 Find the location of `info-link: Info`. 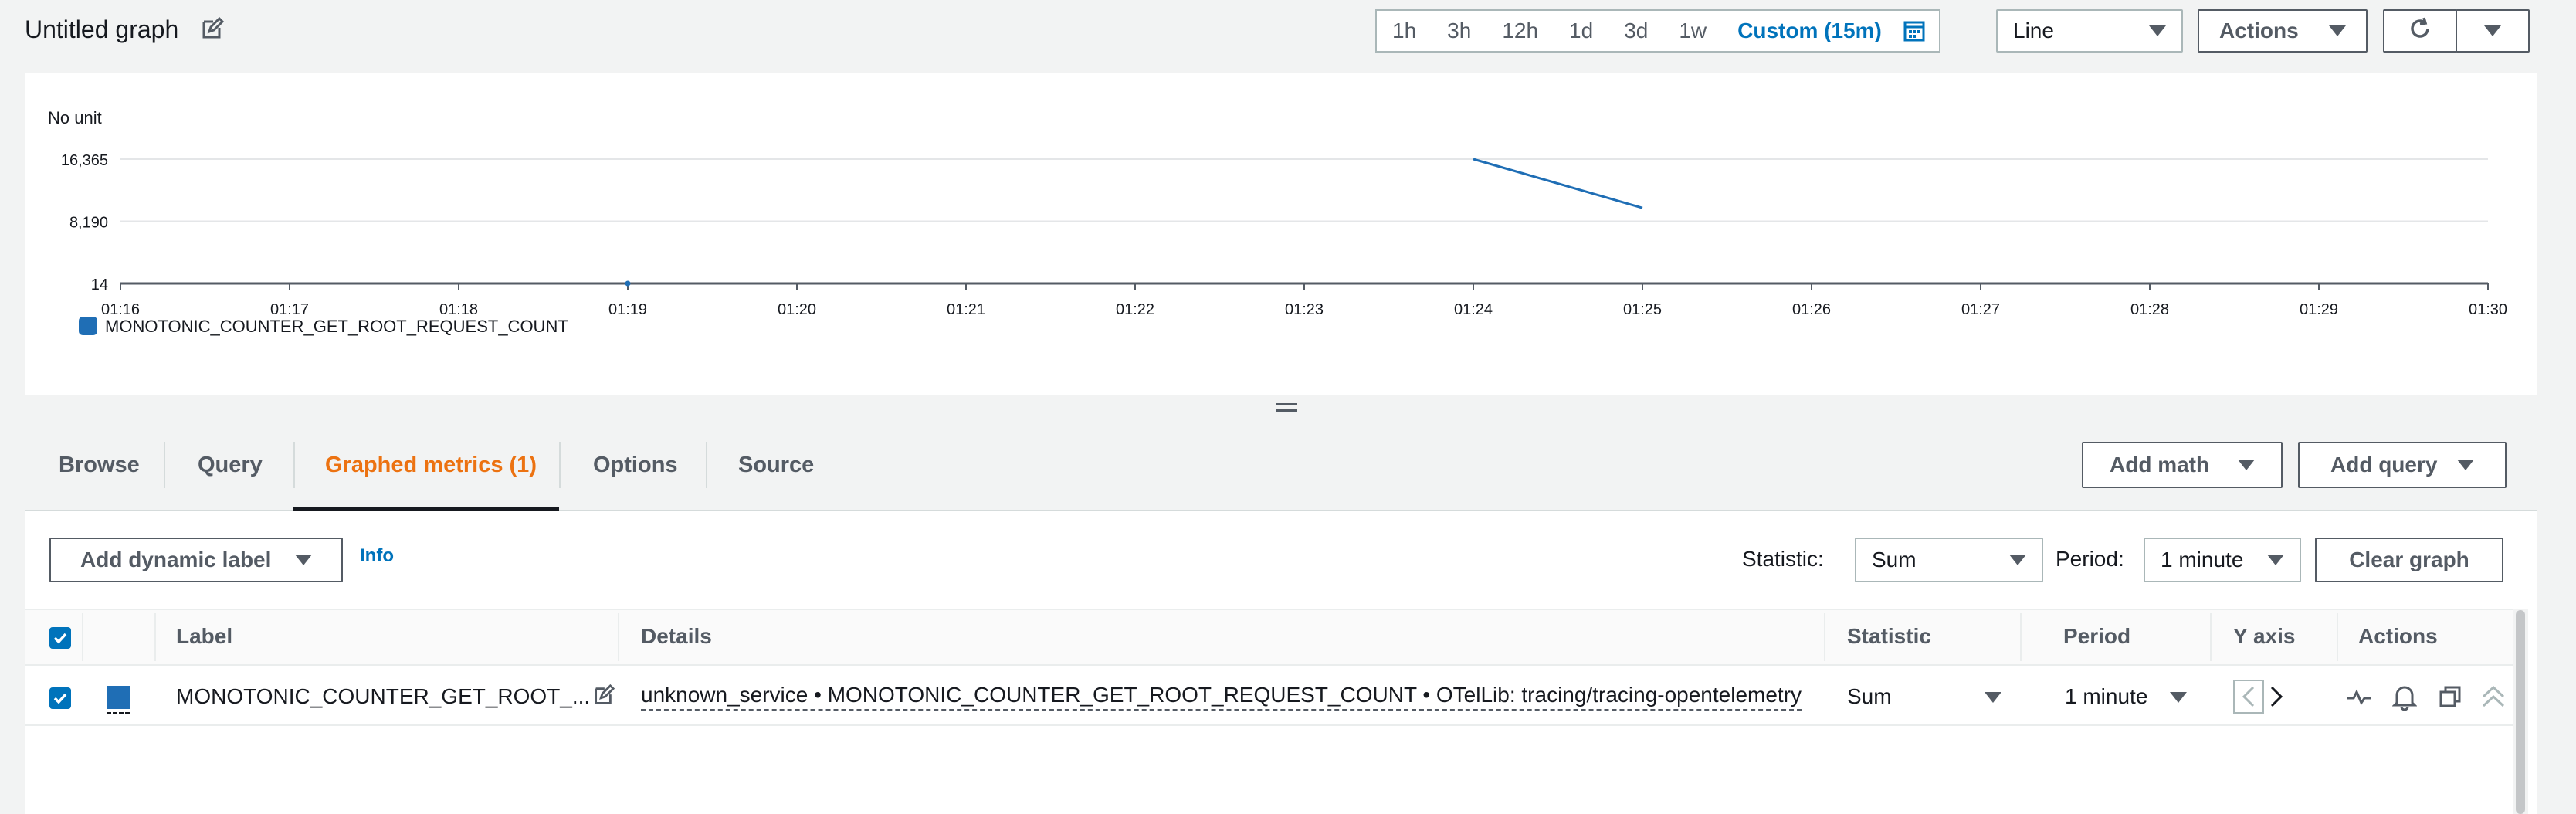

info-link: Info is located at coordinates (377, 556).